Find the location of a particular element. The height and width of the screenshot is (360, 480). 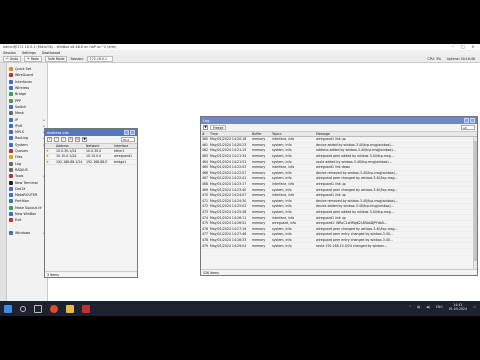

session-field: 172.16.0.1 is located at coordinates (99, 58).